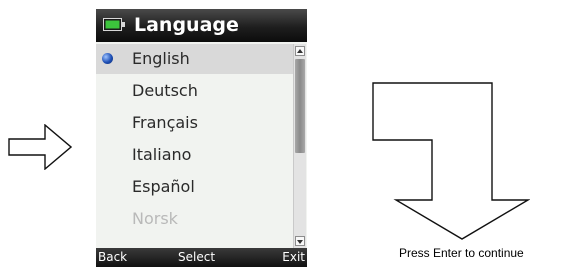  What do you see at coordinates (162, 154) in the screenshot?
I see `language-label: Italiano` at bounding box center [162, 154].